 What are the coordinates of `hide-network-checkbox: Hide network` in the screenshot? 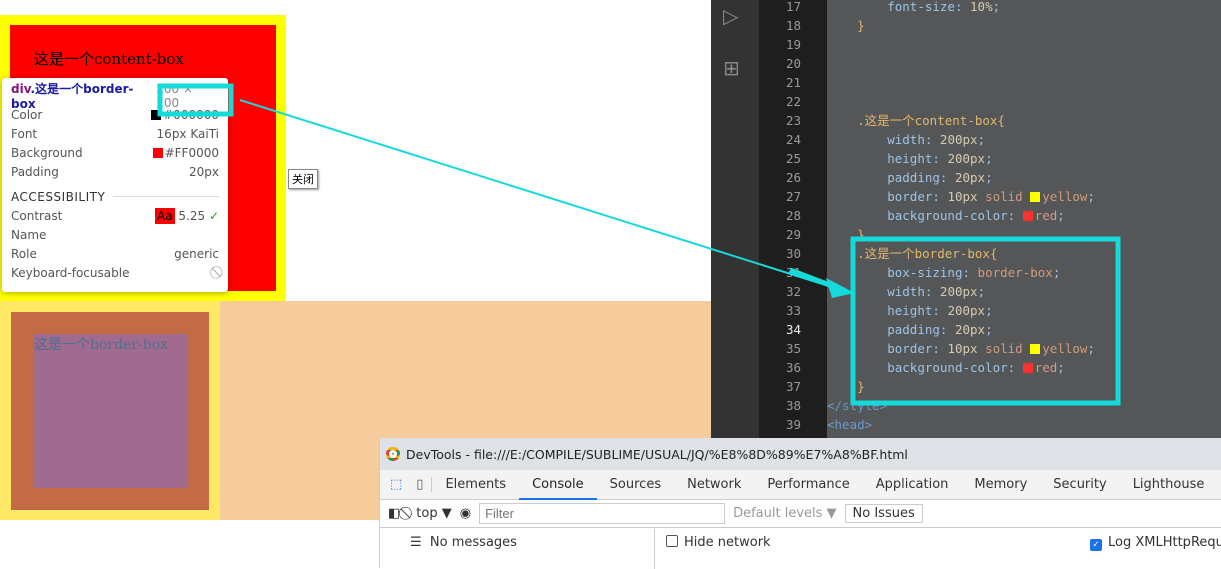 It's located at (718, 542).